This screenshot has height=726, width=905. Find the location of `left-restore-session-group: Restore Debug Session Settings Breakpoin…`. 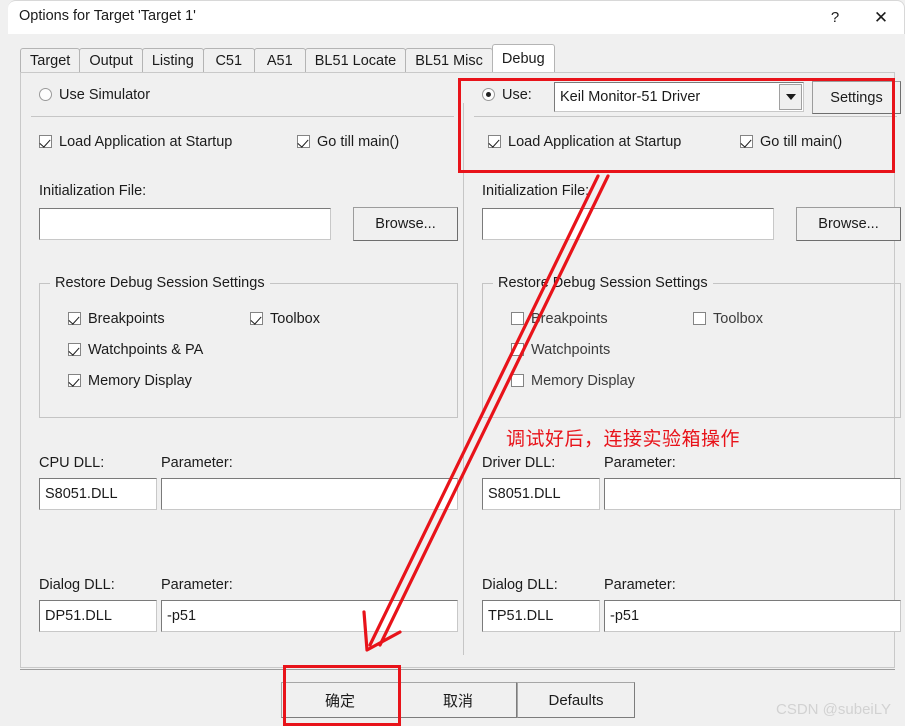

left-restore-session-group: Restore Debug Session Settings Breakpoin… is located at coordinates (248, 346).